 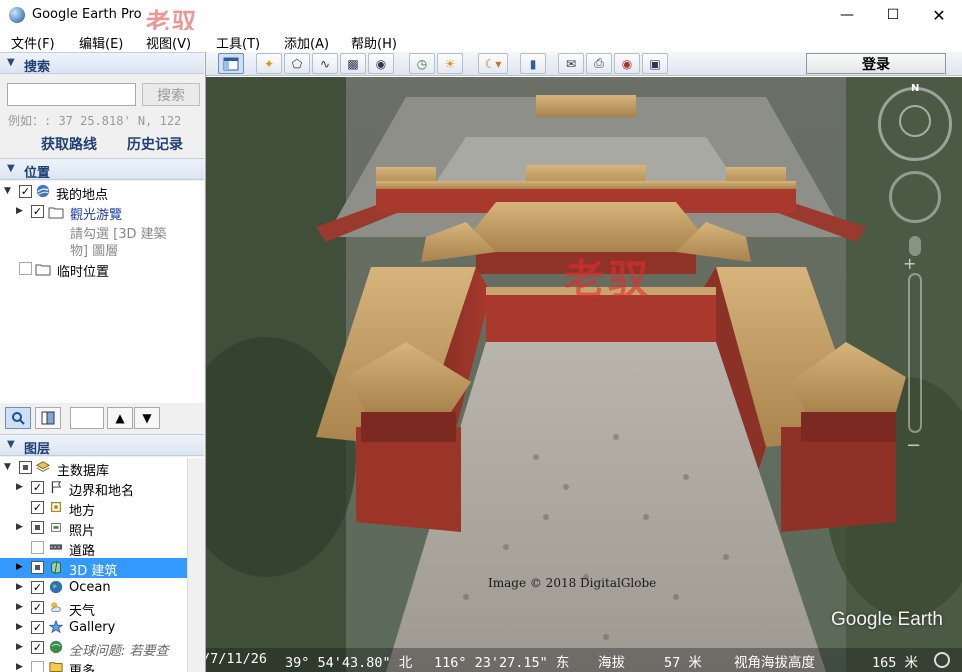 What do you see at coordinates (915, 197) in the screenshot?
I see `move-joystick` at bounding box center [915, 197].